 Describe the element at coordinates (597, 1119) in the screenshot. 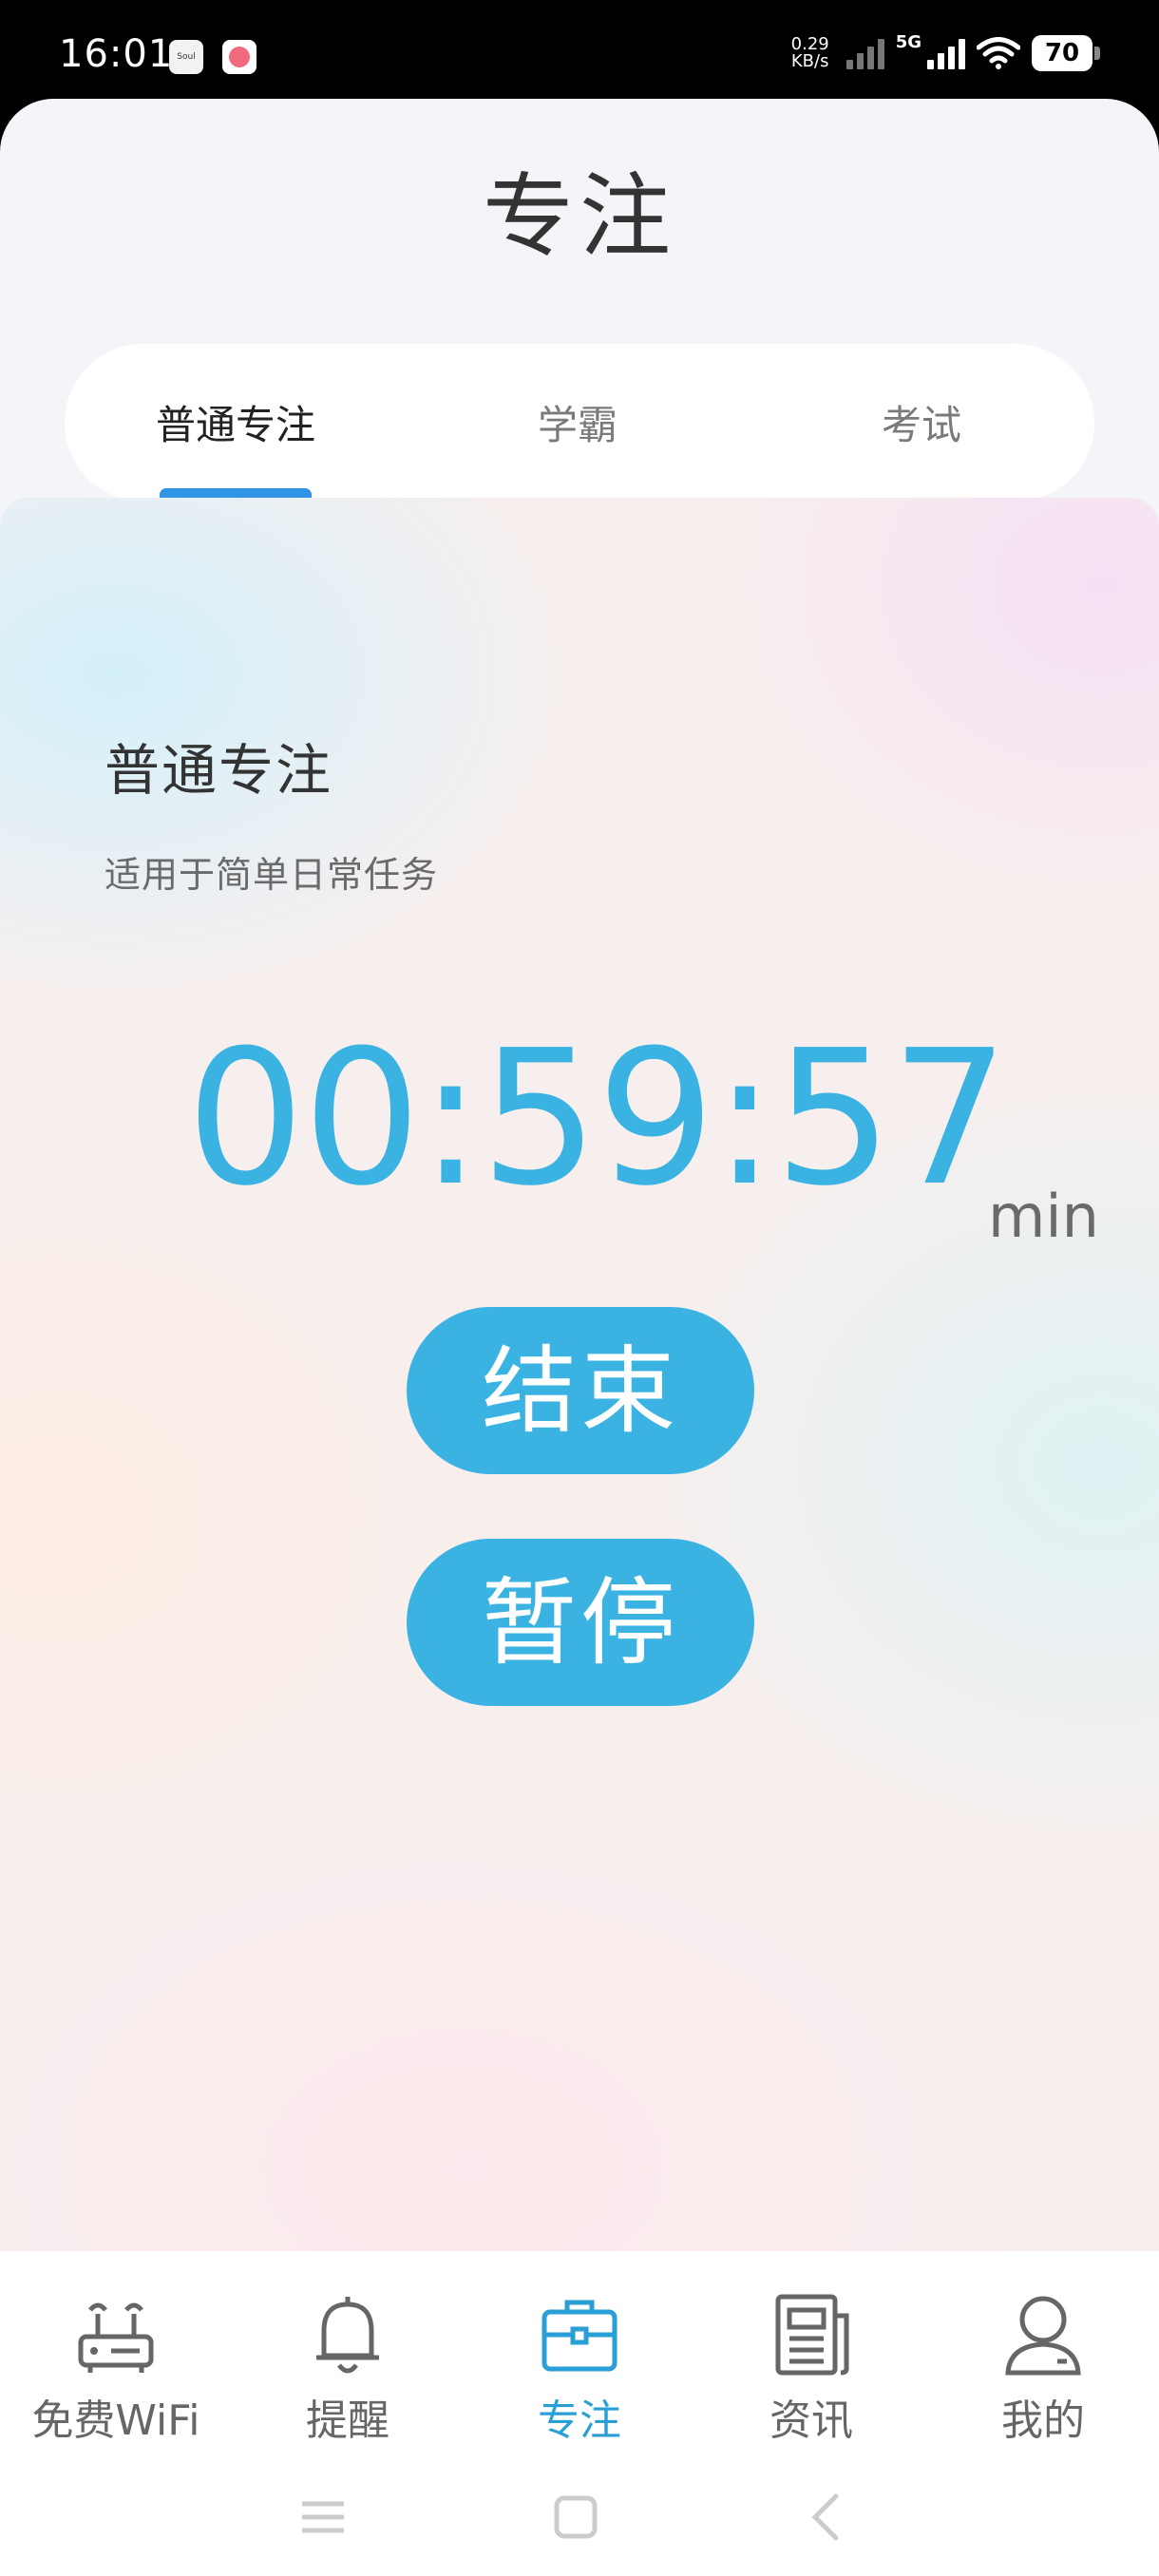

I see `countdown-timer: 00:59:57` at that location.